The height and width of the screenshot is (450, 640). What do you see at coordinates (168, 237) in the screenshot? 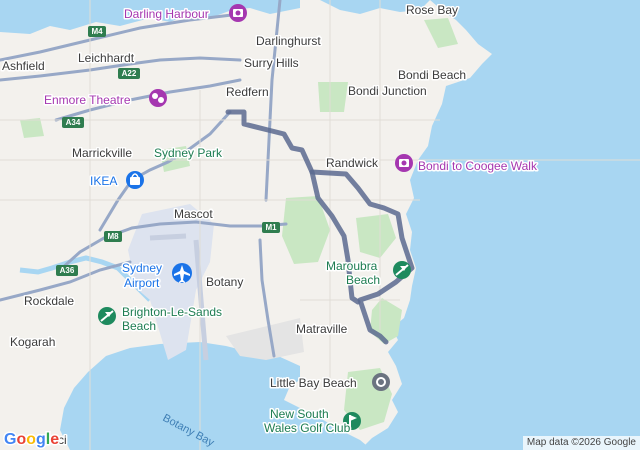
I see `airport-runway` at bounding box center [168, 237].